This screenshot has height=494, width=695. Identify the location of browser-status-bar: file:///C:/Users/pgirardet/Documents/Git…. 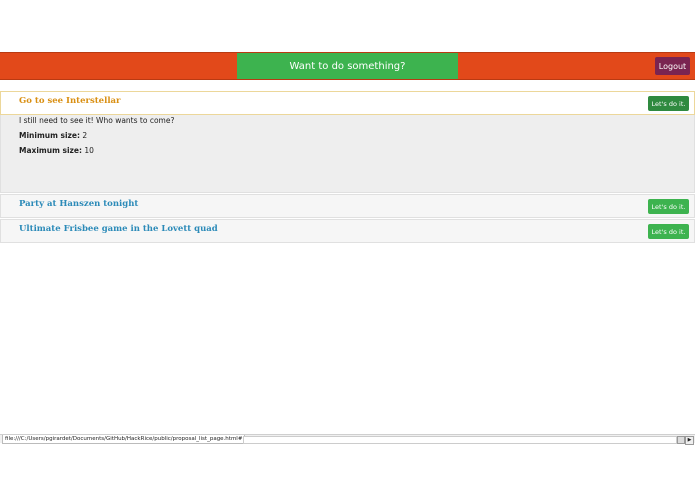
(347, 439).